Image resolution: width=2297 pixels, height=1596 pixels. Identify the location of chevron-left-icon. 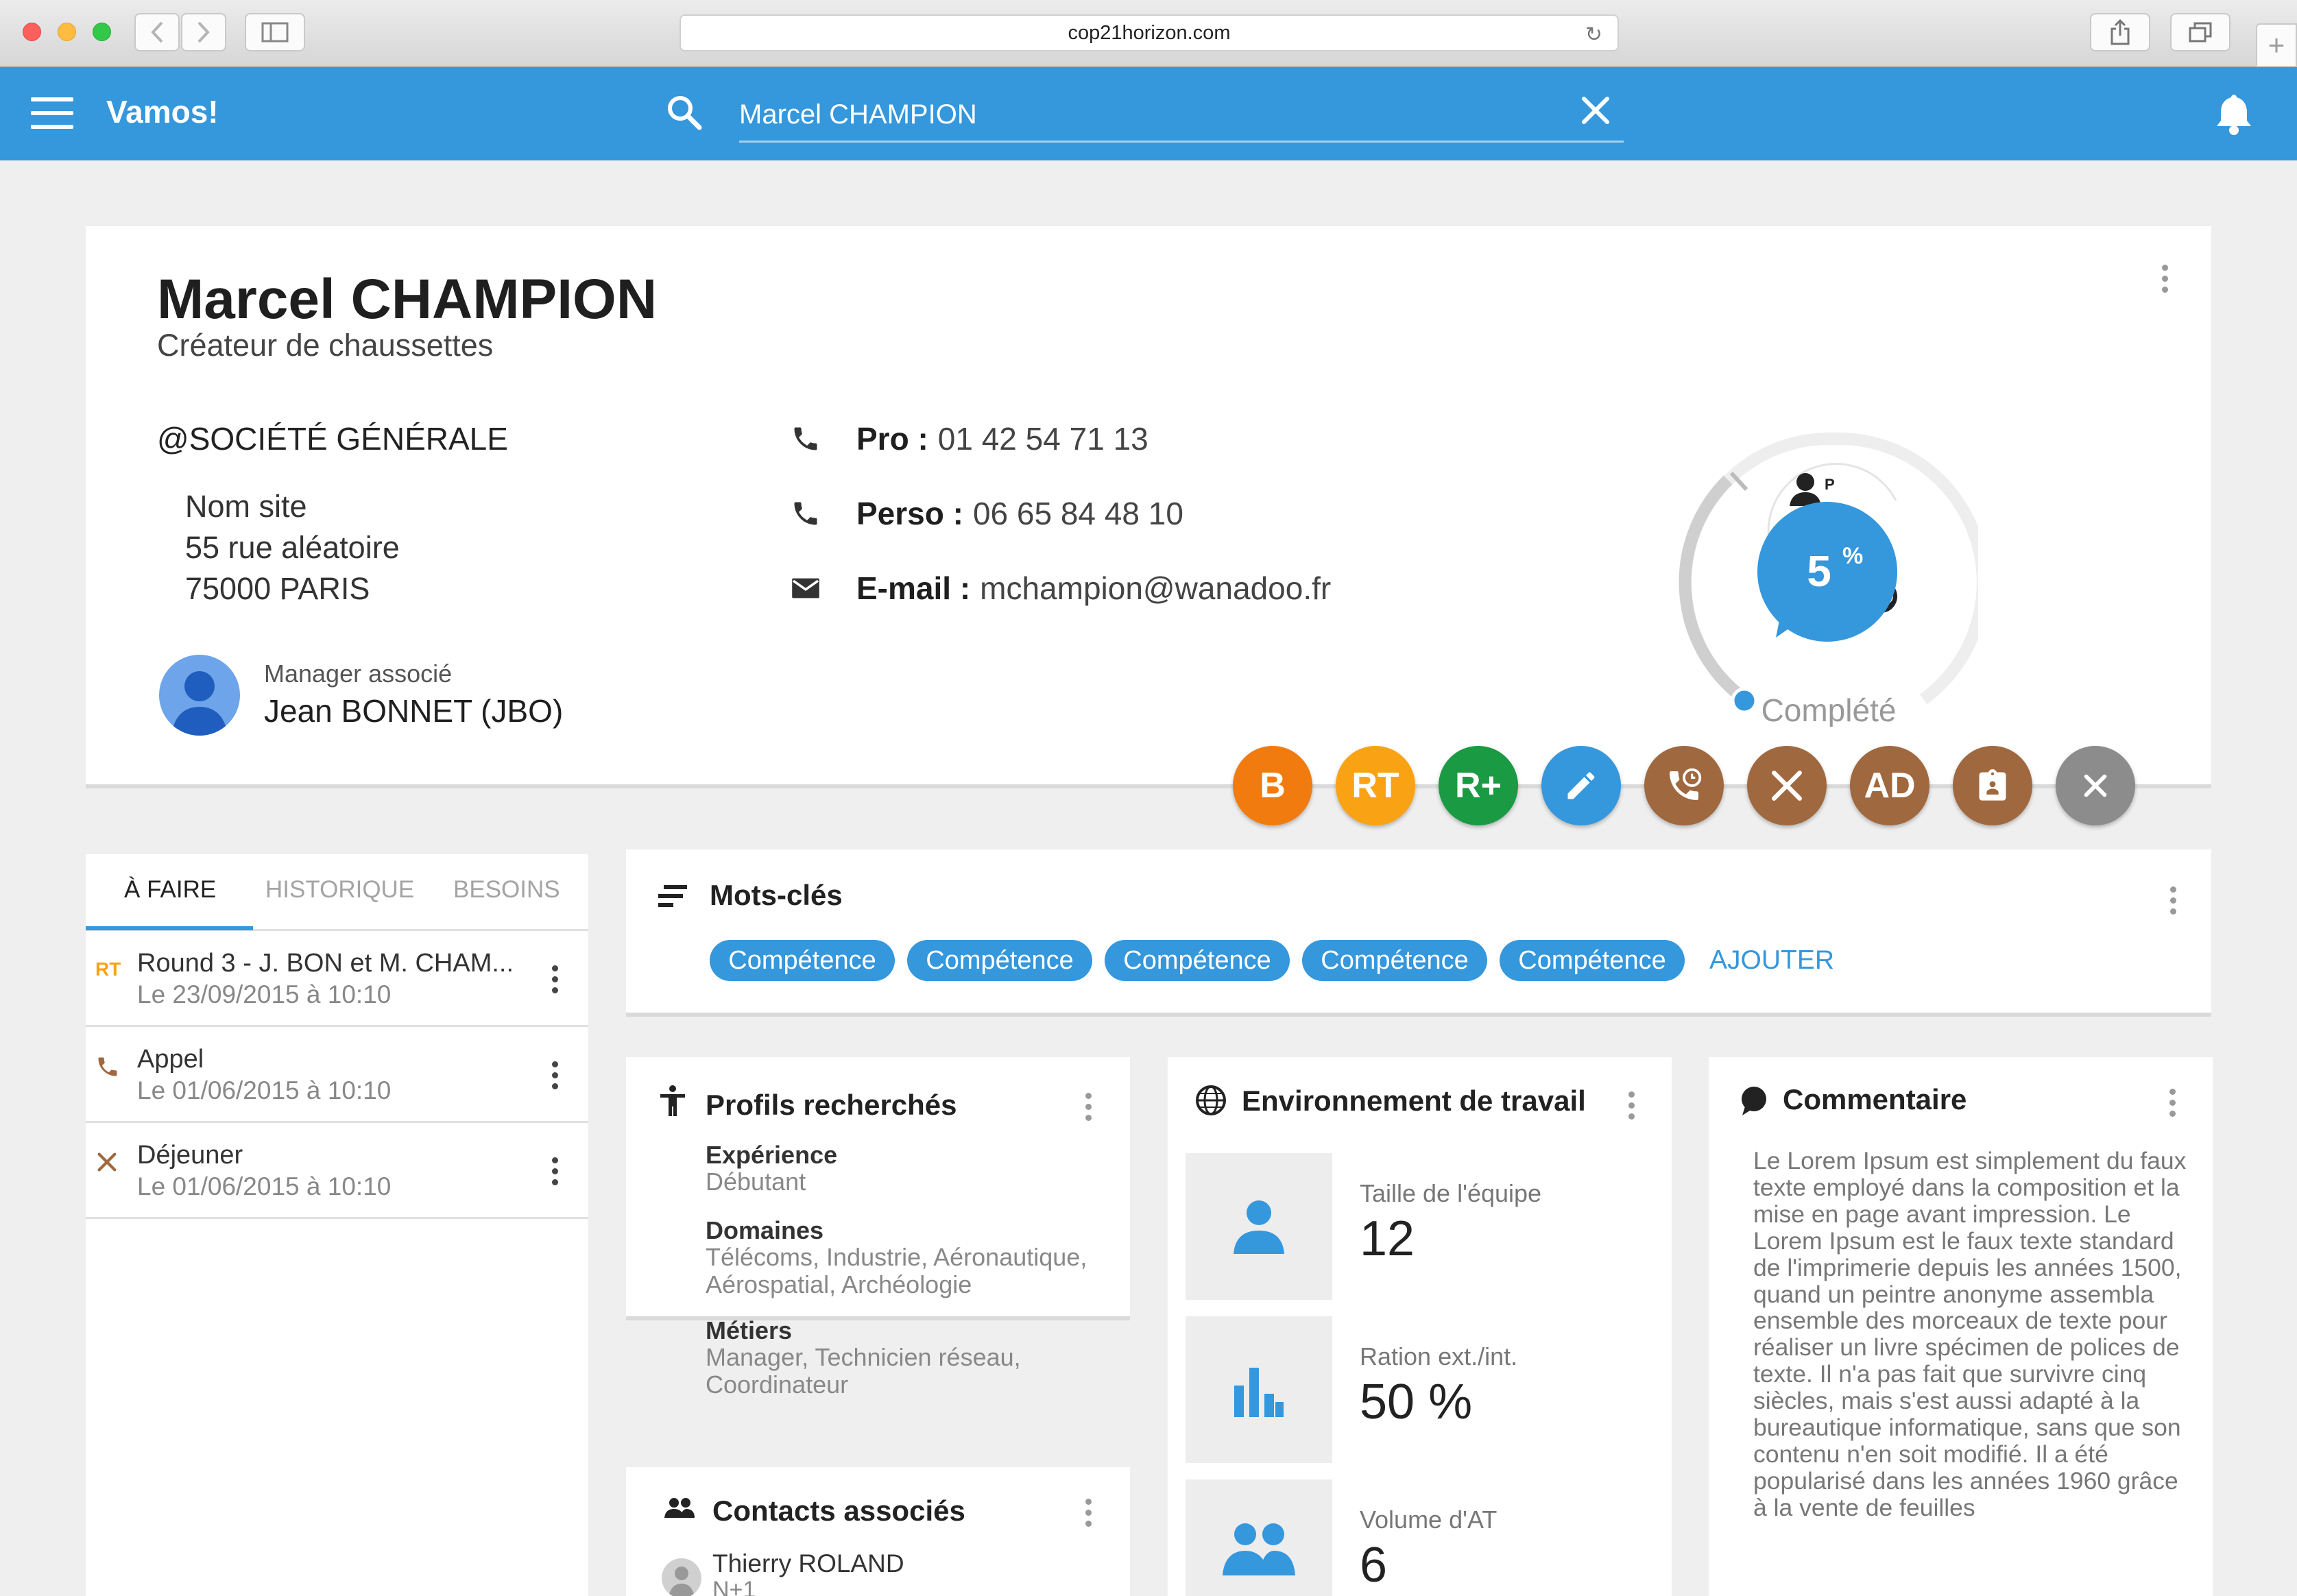
(157, 32).